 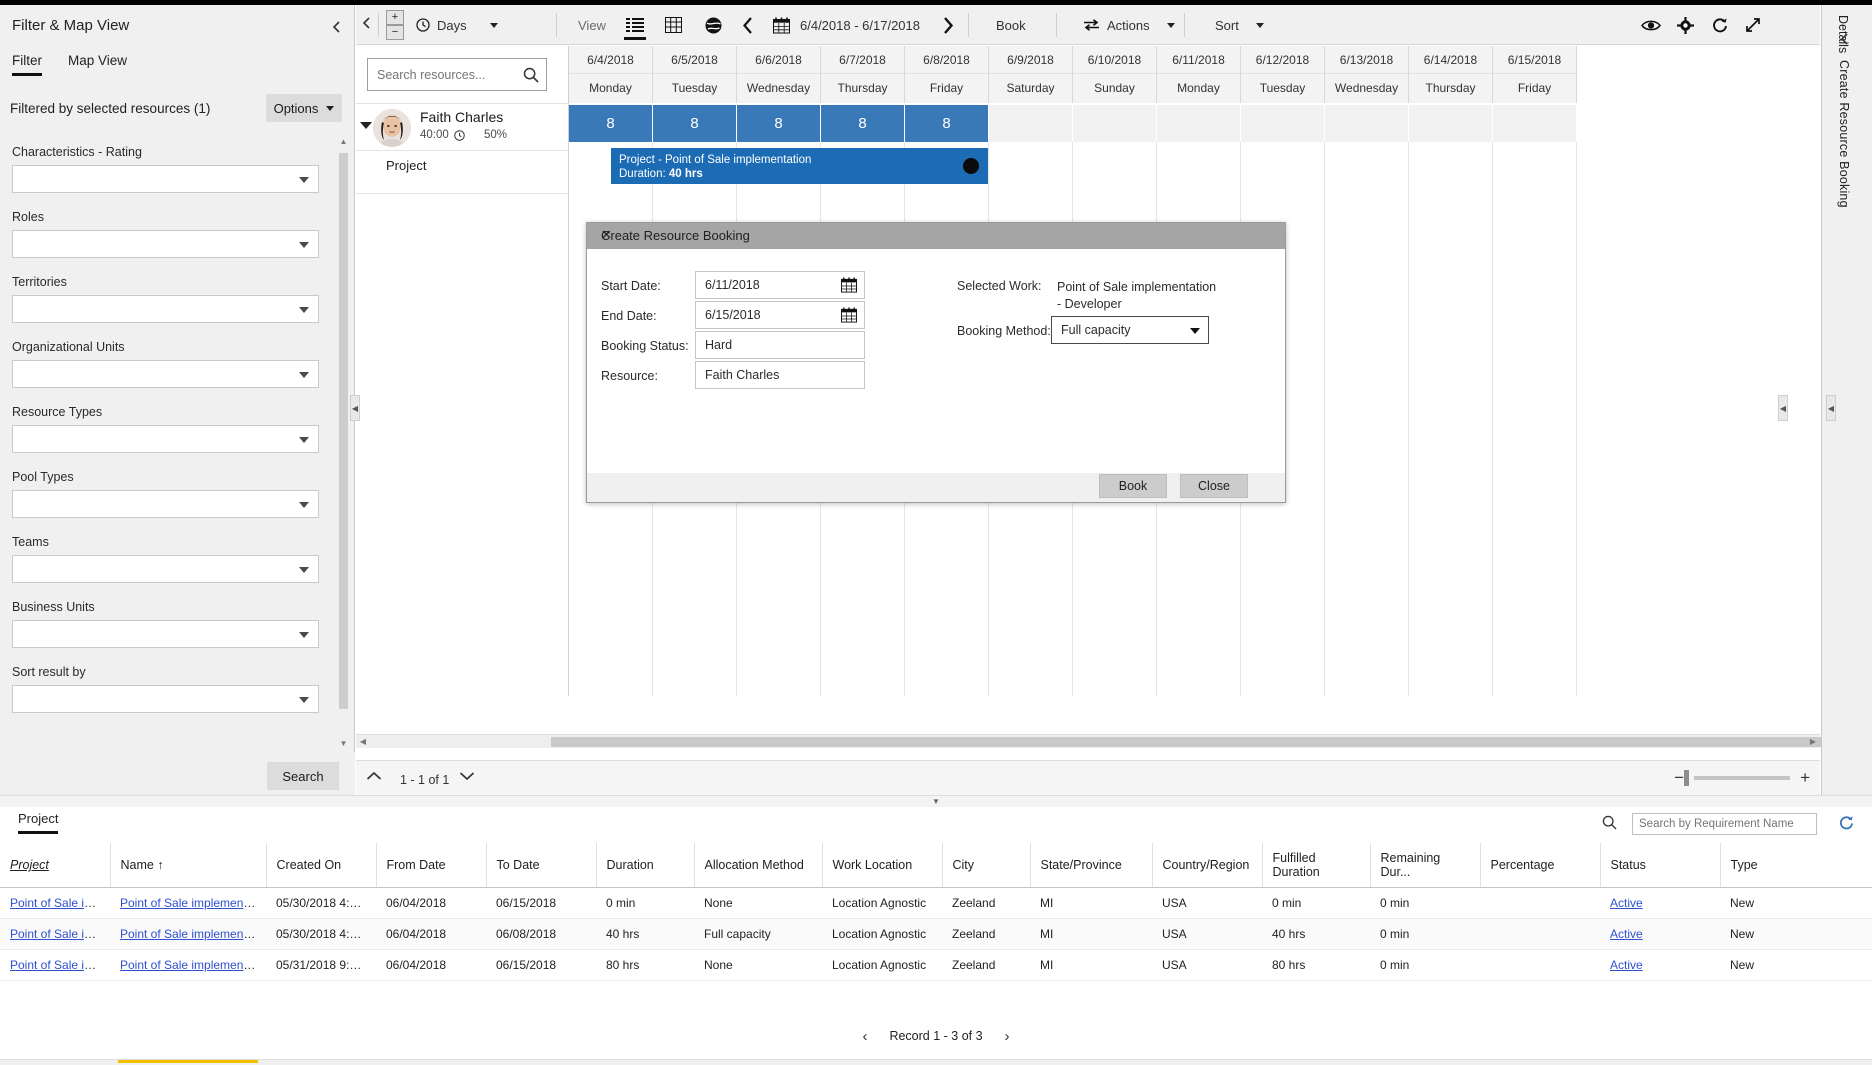 What do you see at coordinates (673, 25) in the screenshot?
I see `grid-view-icon` at bounding box center [673, 25].